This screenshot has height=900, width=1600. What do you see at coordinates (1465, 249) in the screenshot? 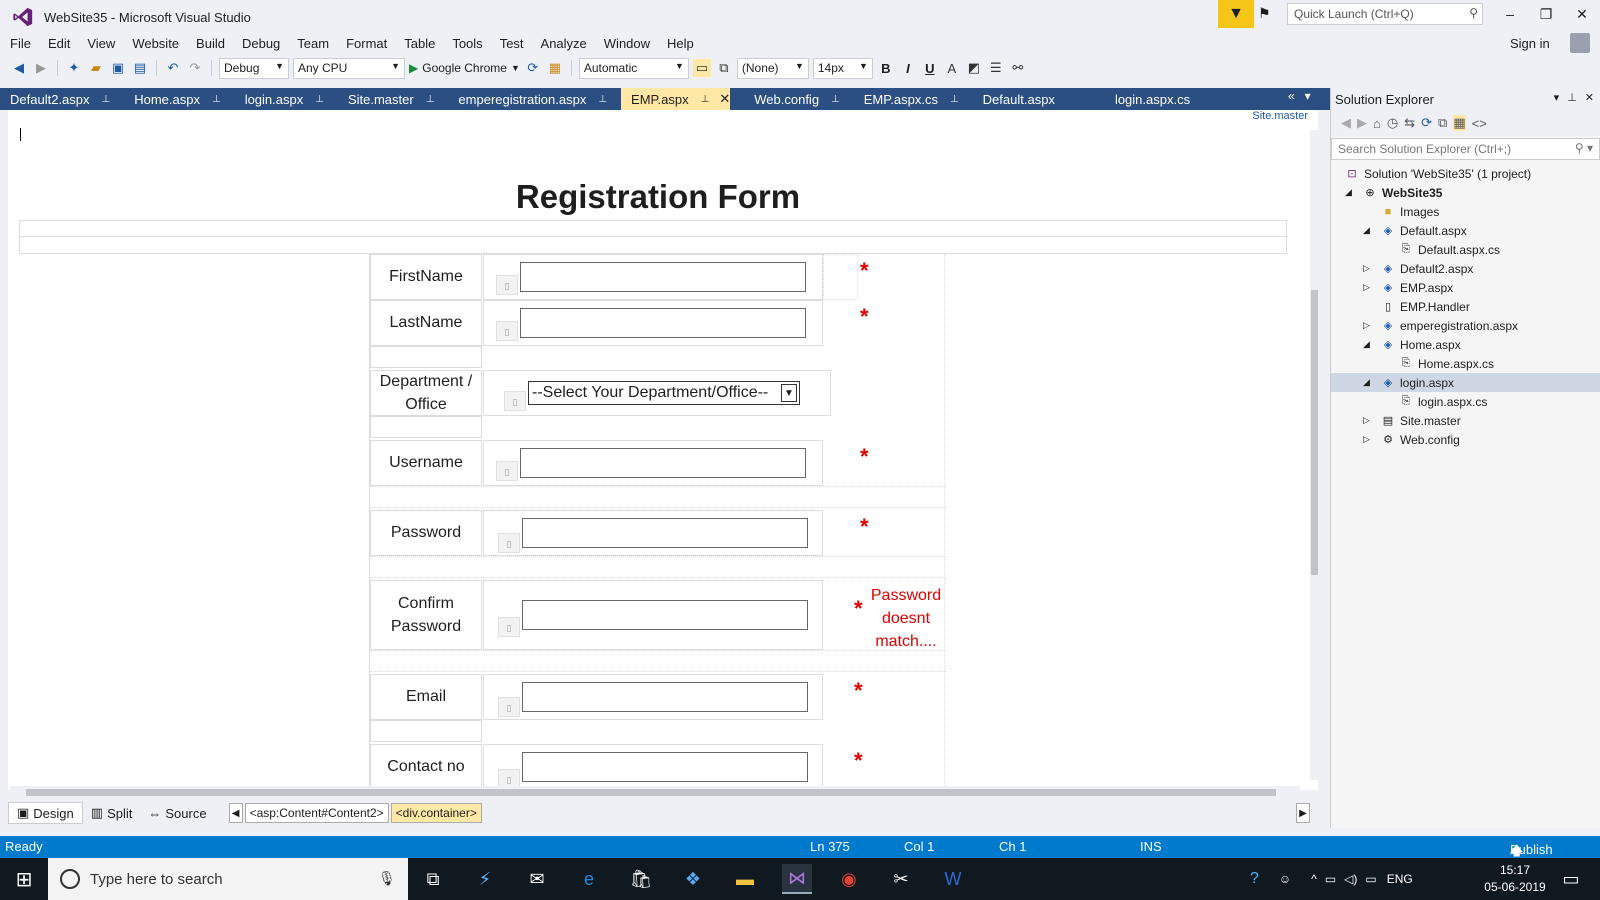
I see `tree-item-default-aspx-cs: ⎘ Default.aspx.cs` at bounding box center [1465, 249].